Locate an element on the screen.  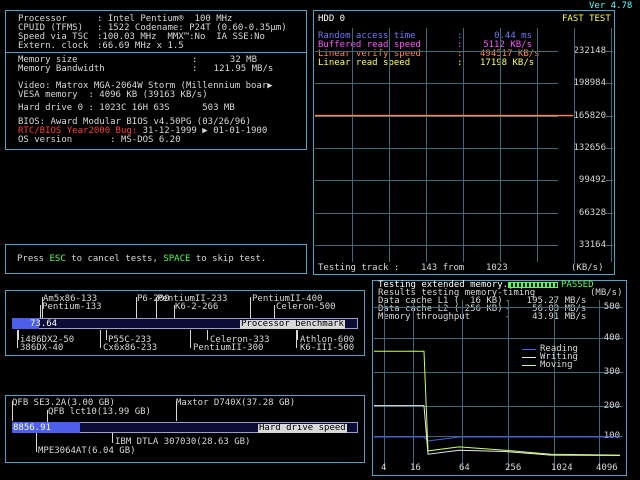
mem-series-writing is located at coordinates (497, 430).